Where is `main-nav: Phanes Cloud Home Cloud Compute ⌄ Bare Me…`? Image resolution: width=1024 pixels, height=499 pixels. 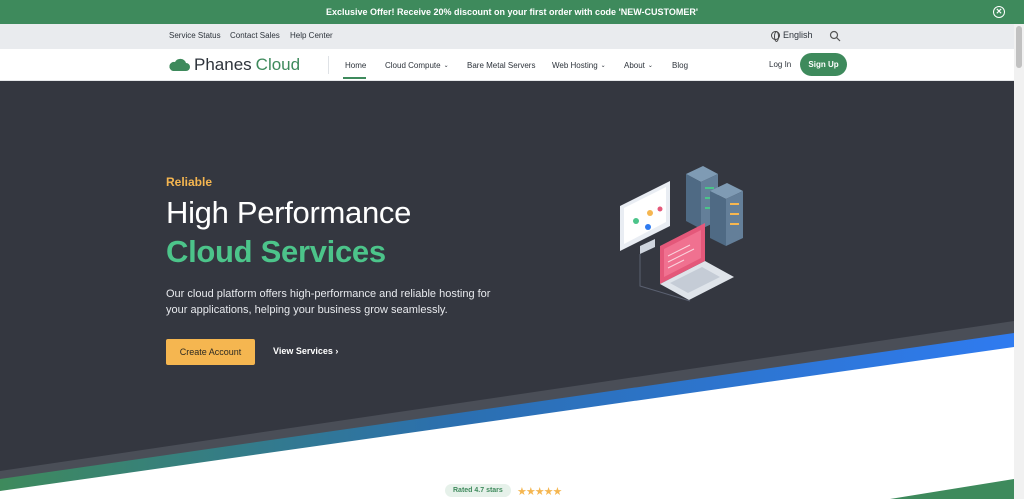
main-nav: Phanes Cloud Home Cloud Compute ⌄ Bare Me… is located at coordinates (507, 65).